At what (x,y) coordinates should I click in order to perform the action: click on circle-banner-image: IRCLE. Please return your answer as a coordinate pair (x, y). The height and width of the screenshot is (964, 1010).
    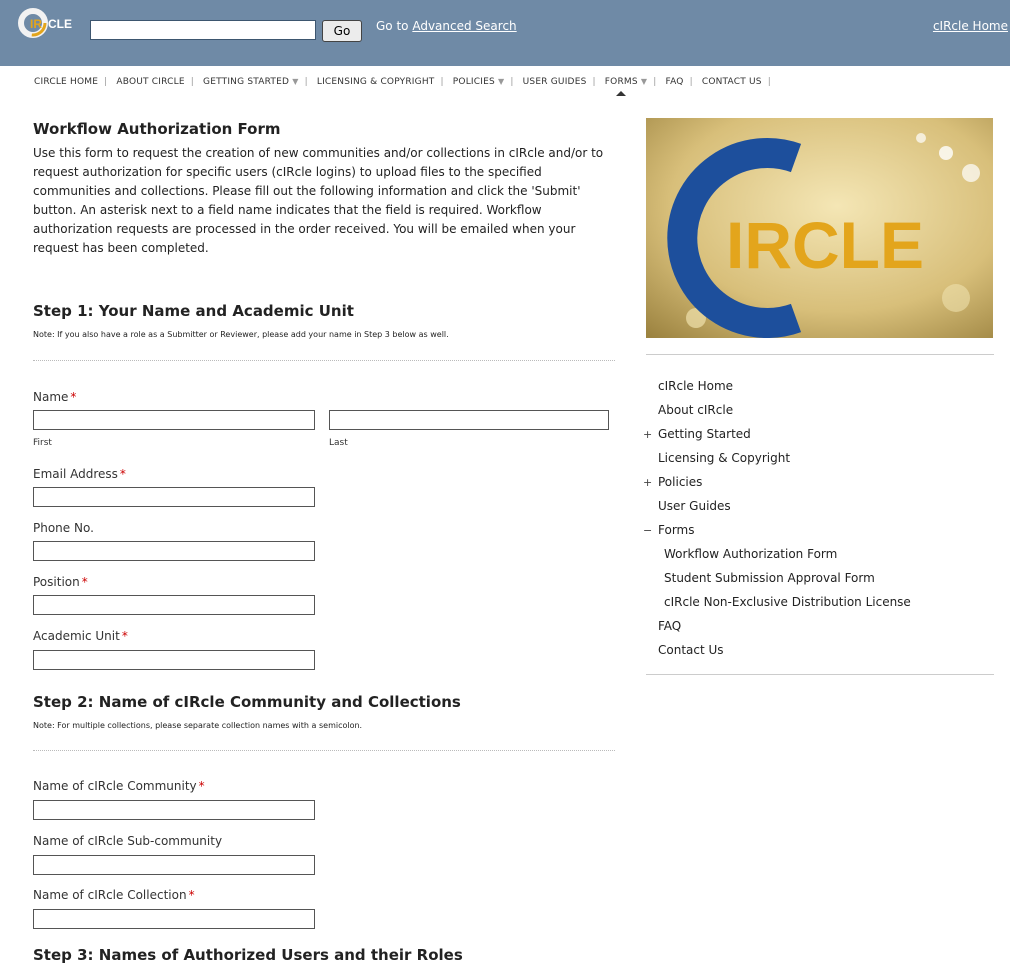
    Looking at the image, I should click on (819, 228).